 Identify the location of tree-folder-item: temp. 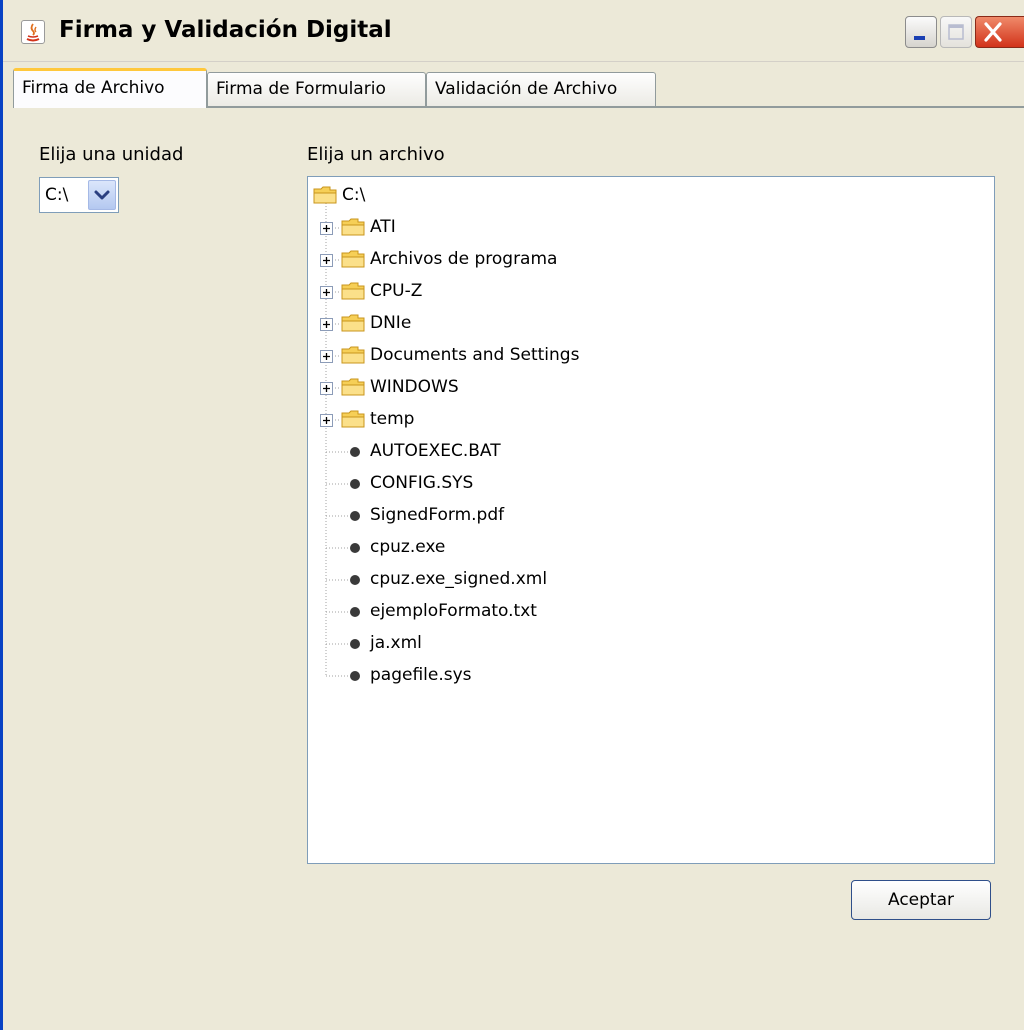
(648, 420).